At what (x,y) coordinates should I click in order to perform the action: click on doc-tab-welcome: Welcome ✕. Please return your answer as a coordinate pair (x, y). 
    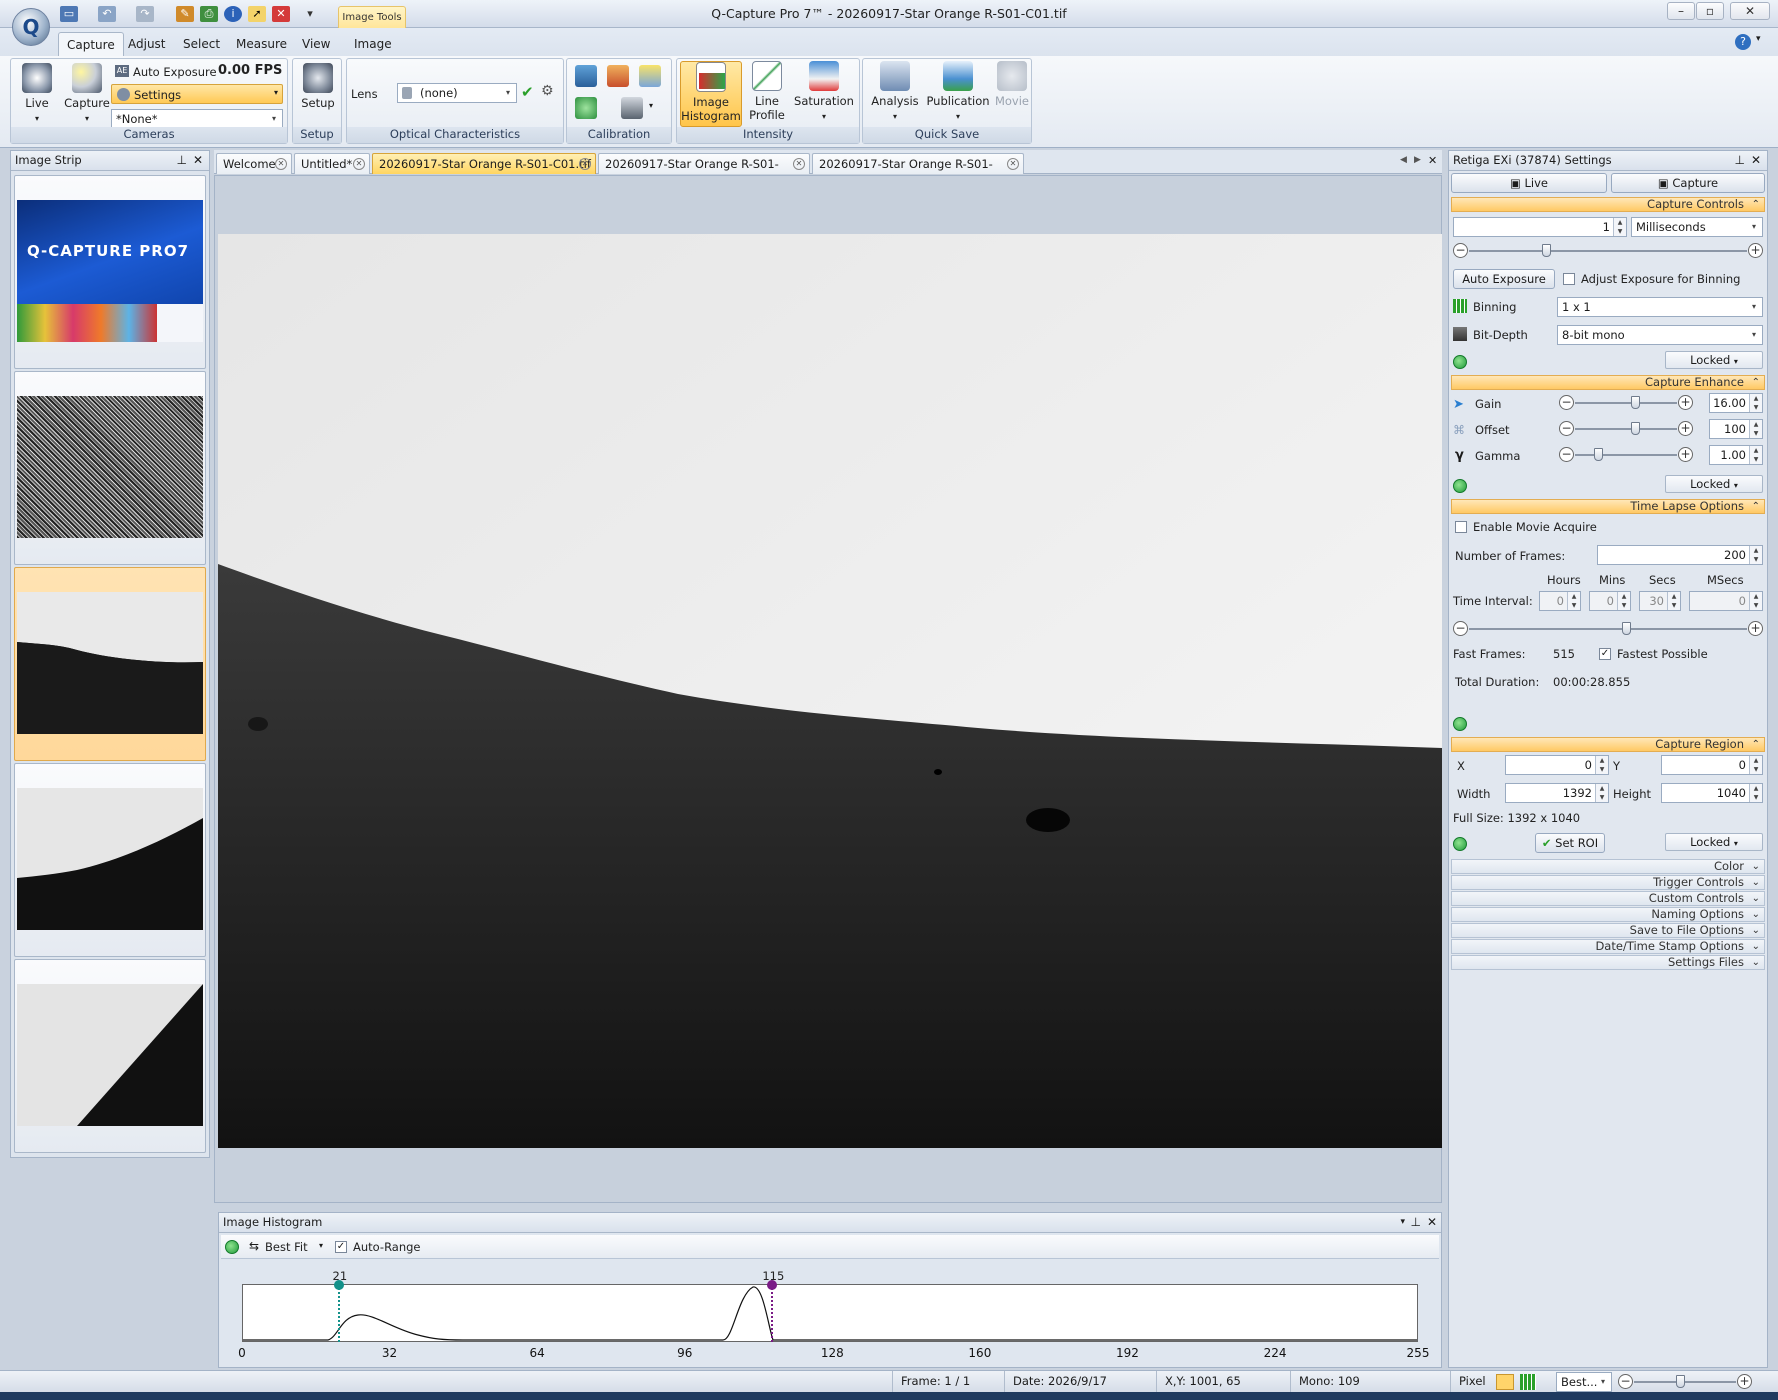
    Looking at the image, I should click on (254, 163).